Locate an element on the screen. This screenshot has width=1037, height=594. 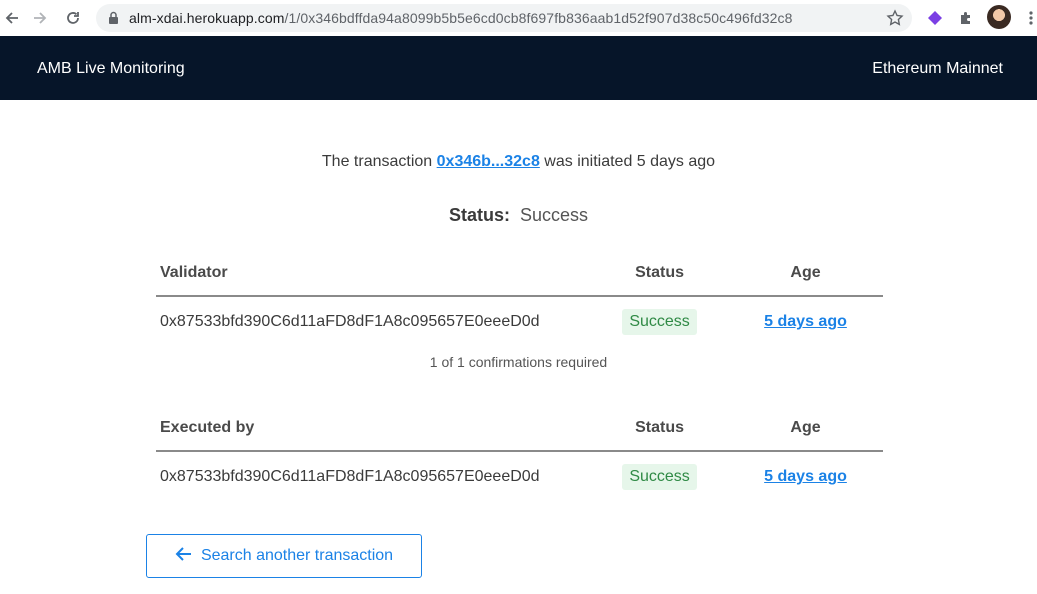
column-header-validator: Validator is located at coordinates (374, 274).